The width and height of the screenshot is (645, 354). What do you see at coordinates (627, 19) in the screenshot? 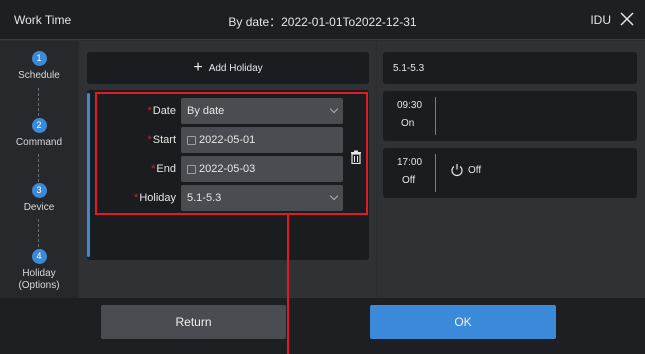
I see `close-icon` at bounding box center [627, 19].